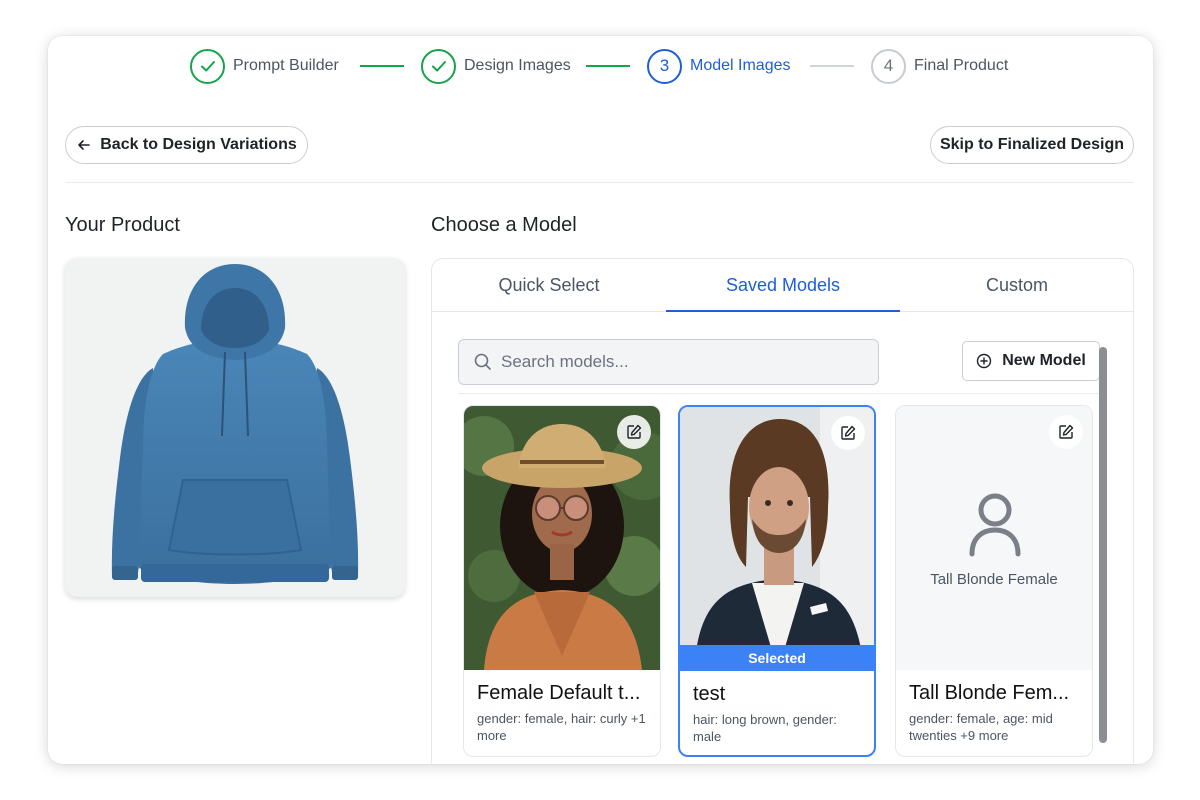 The height and width of the screenshot is (800, 1200). I want to click on skip-button: Skip to Finalized Design, so click(1032, 145).